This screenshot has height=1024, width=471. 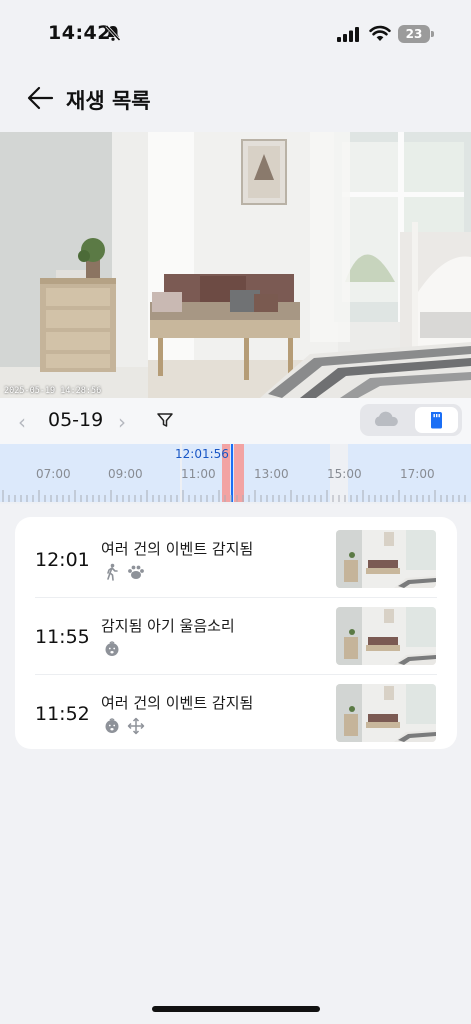 I want to click on event-title: 감지됨 아기 울음소리, so click(x=168, y=626).